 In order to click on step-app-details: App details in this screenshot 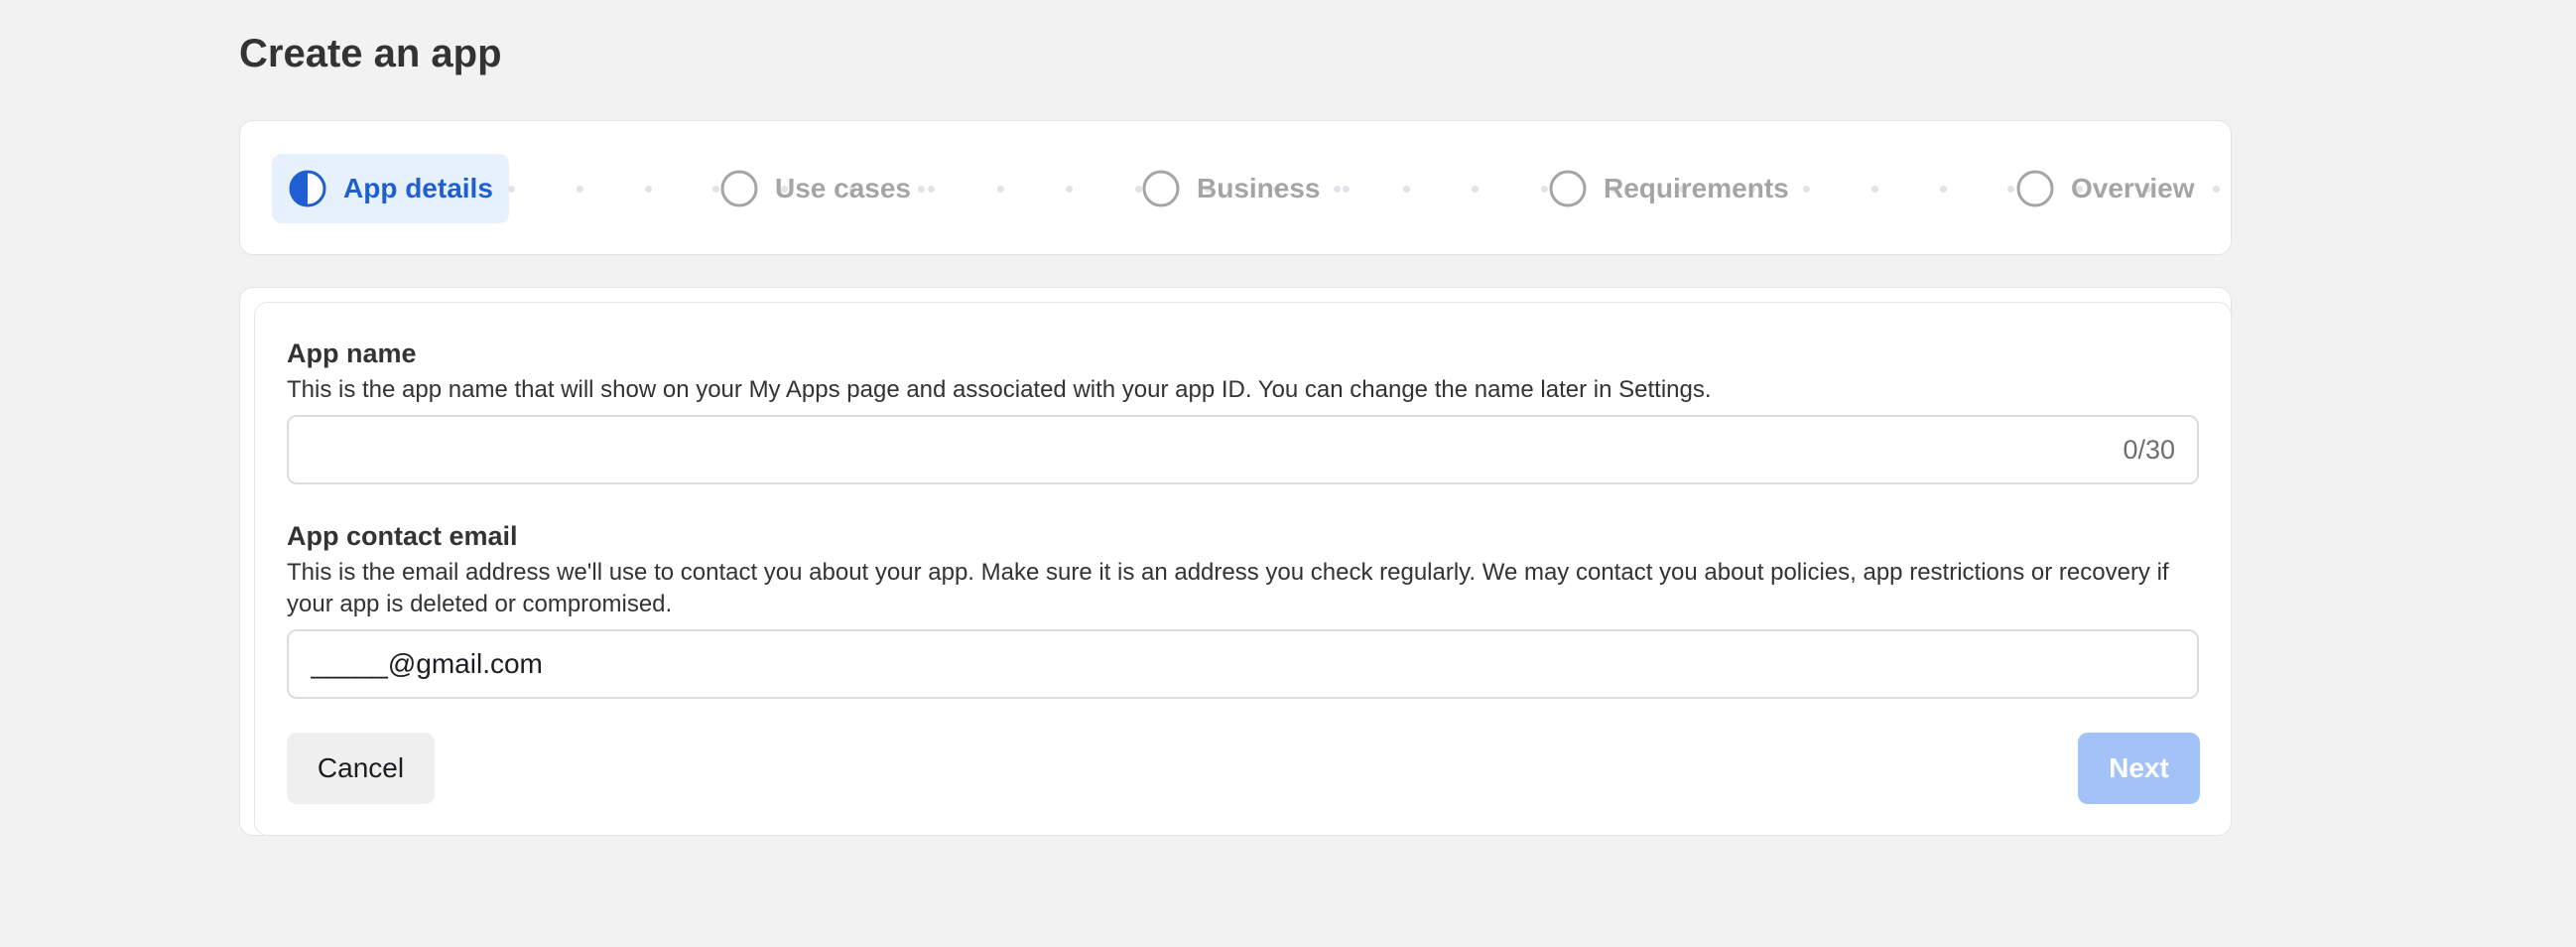, I will do `click(391, 189)`.